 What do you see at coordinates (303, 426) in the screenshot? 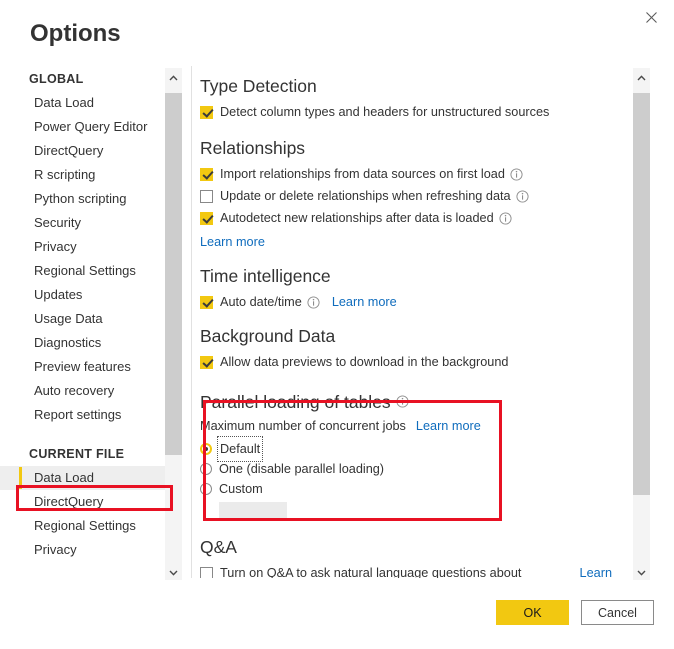
I see `max-concurrent-jobs-label: Maximum number of concurrent jobs` at bounding box center [303, 426].